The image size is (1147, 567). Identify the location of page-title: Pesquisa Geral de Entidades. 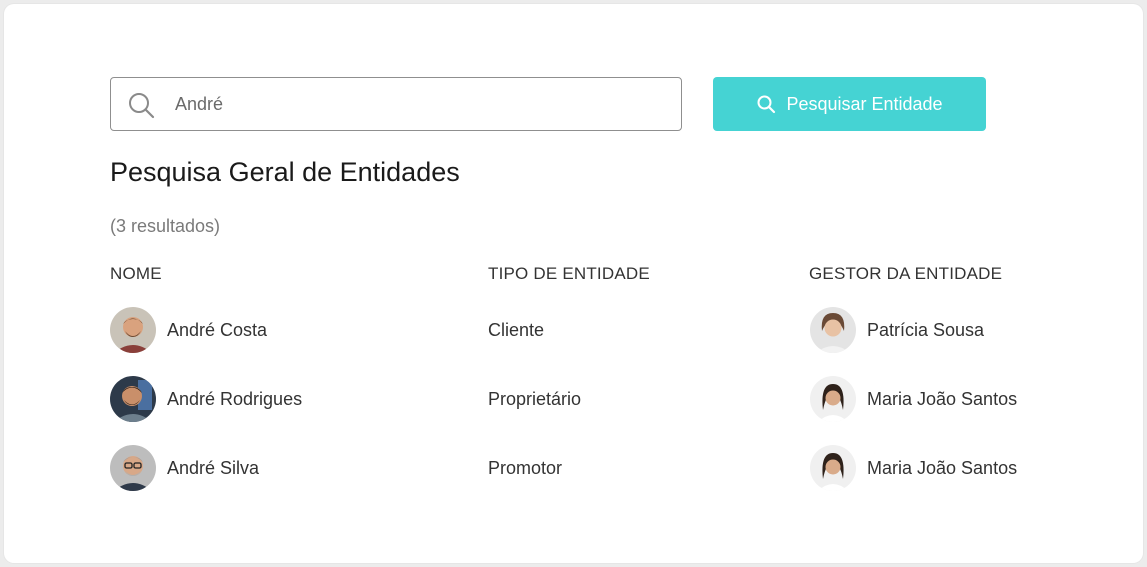
(285, 172).